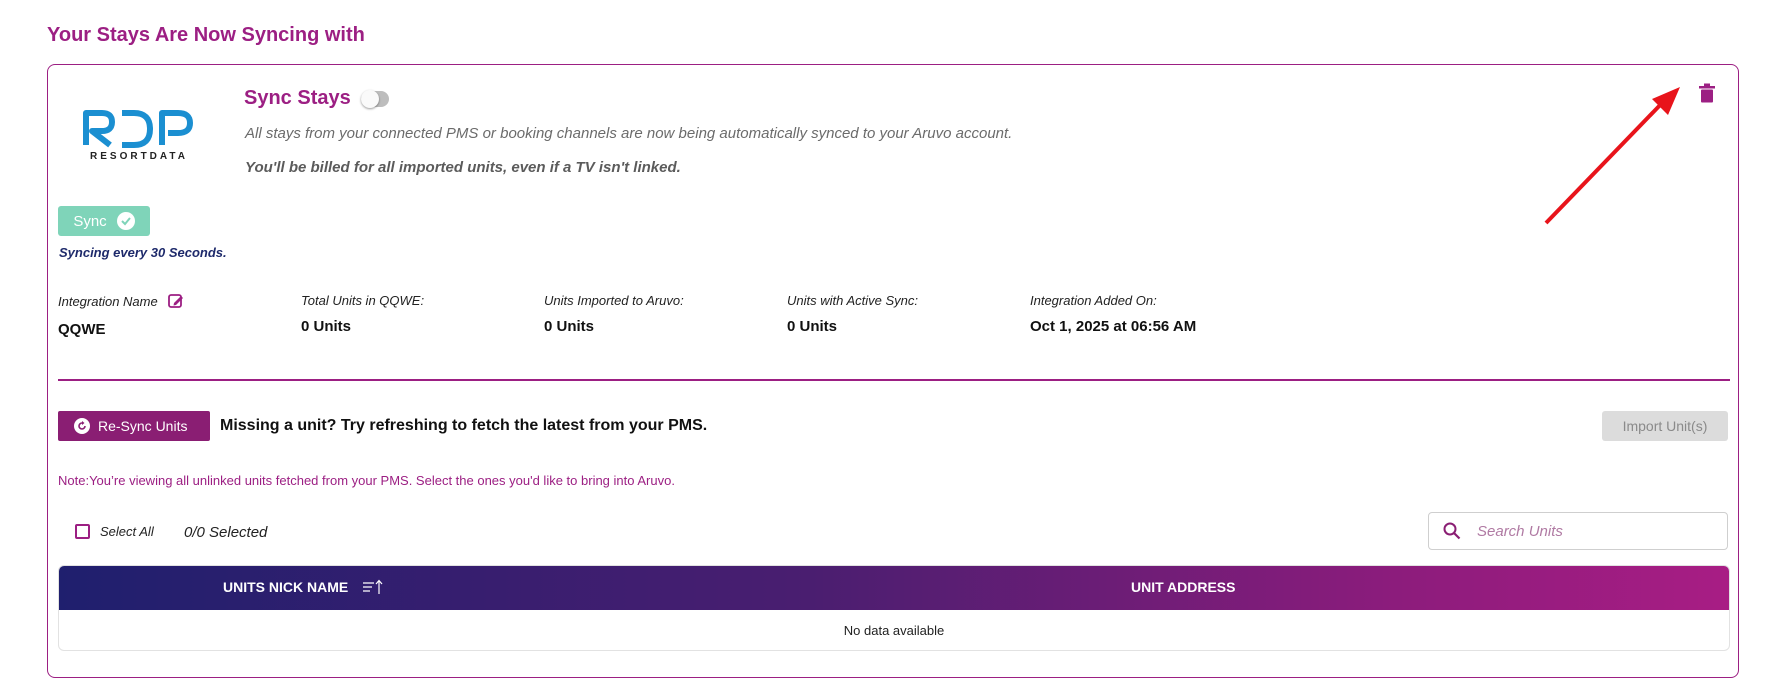 Image resolution: width=1765 pixels, height=686 pixels. I want to click on column-label: UNITS NICK NAME, so click(286, 587).